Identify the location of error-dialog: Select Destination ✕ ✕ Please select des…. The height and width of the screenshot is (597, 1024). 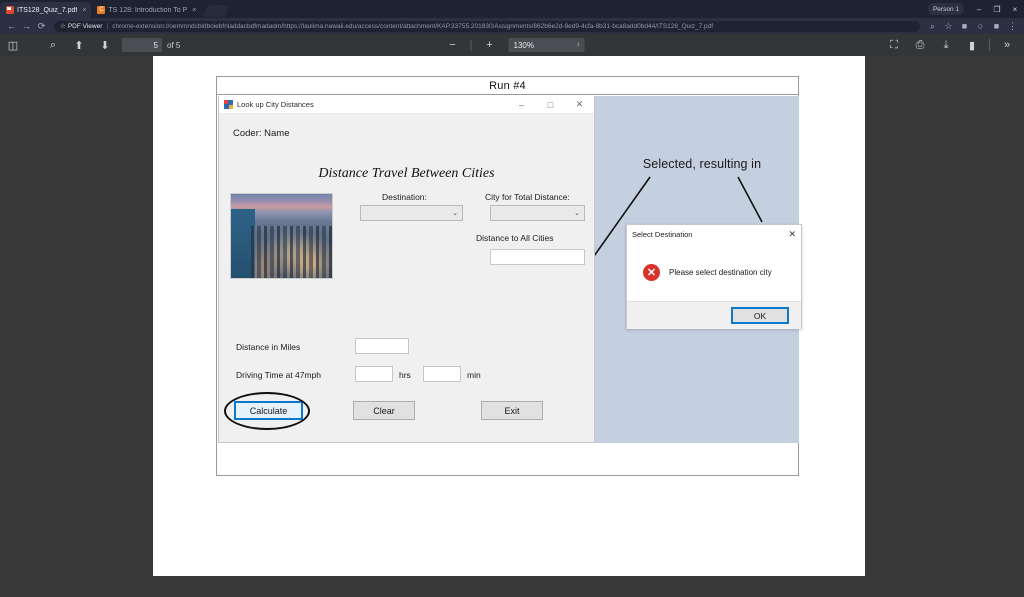
(714, 276).